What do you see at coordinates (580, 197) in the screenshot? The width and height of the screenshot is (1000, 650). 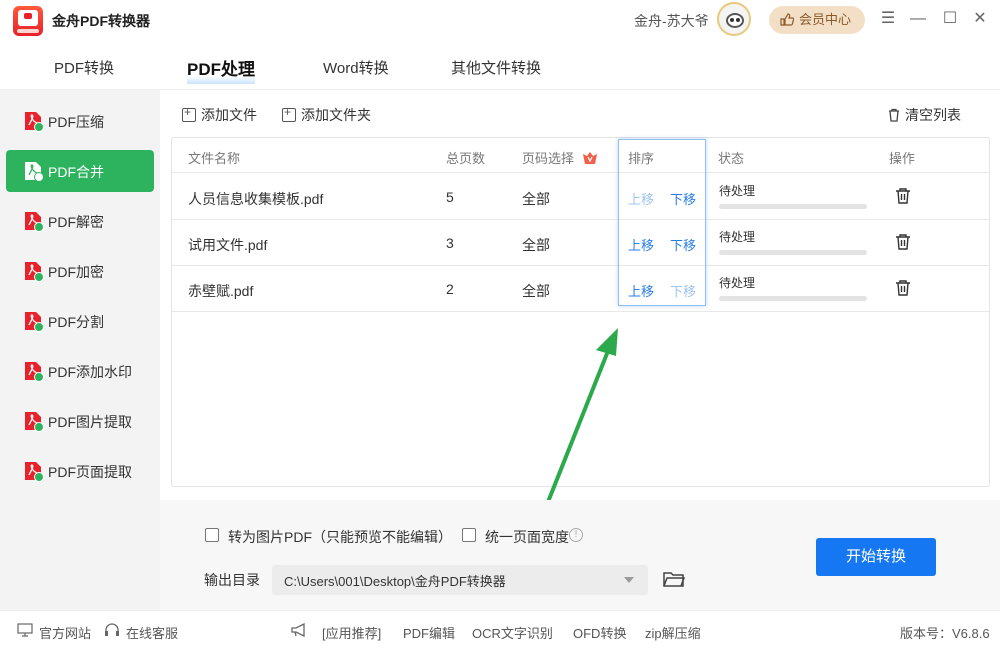 I see `table-row: 人员信息收集模板.pdf 5 全部 上移 下移 待处理` at bounding box center [580, 197].